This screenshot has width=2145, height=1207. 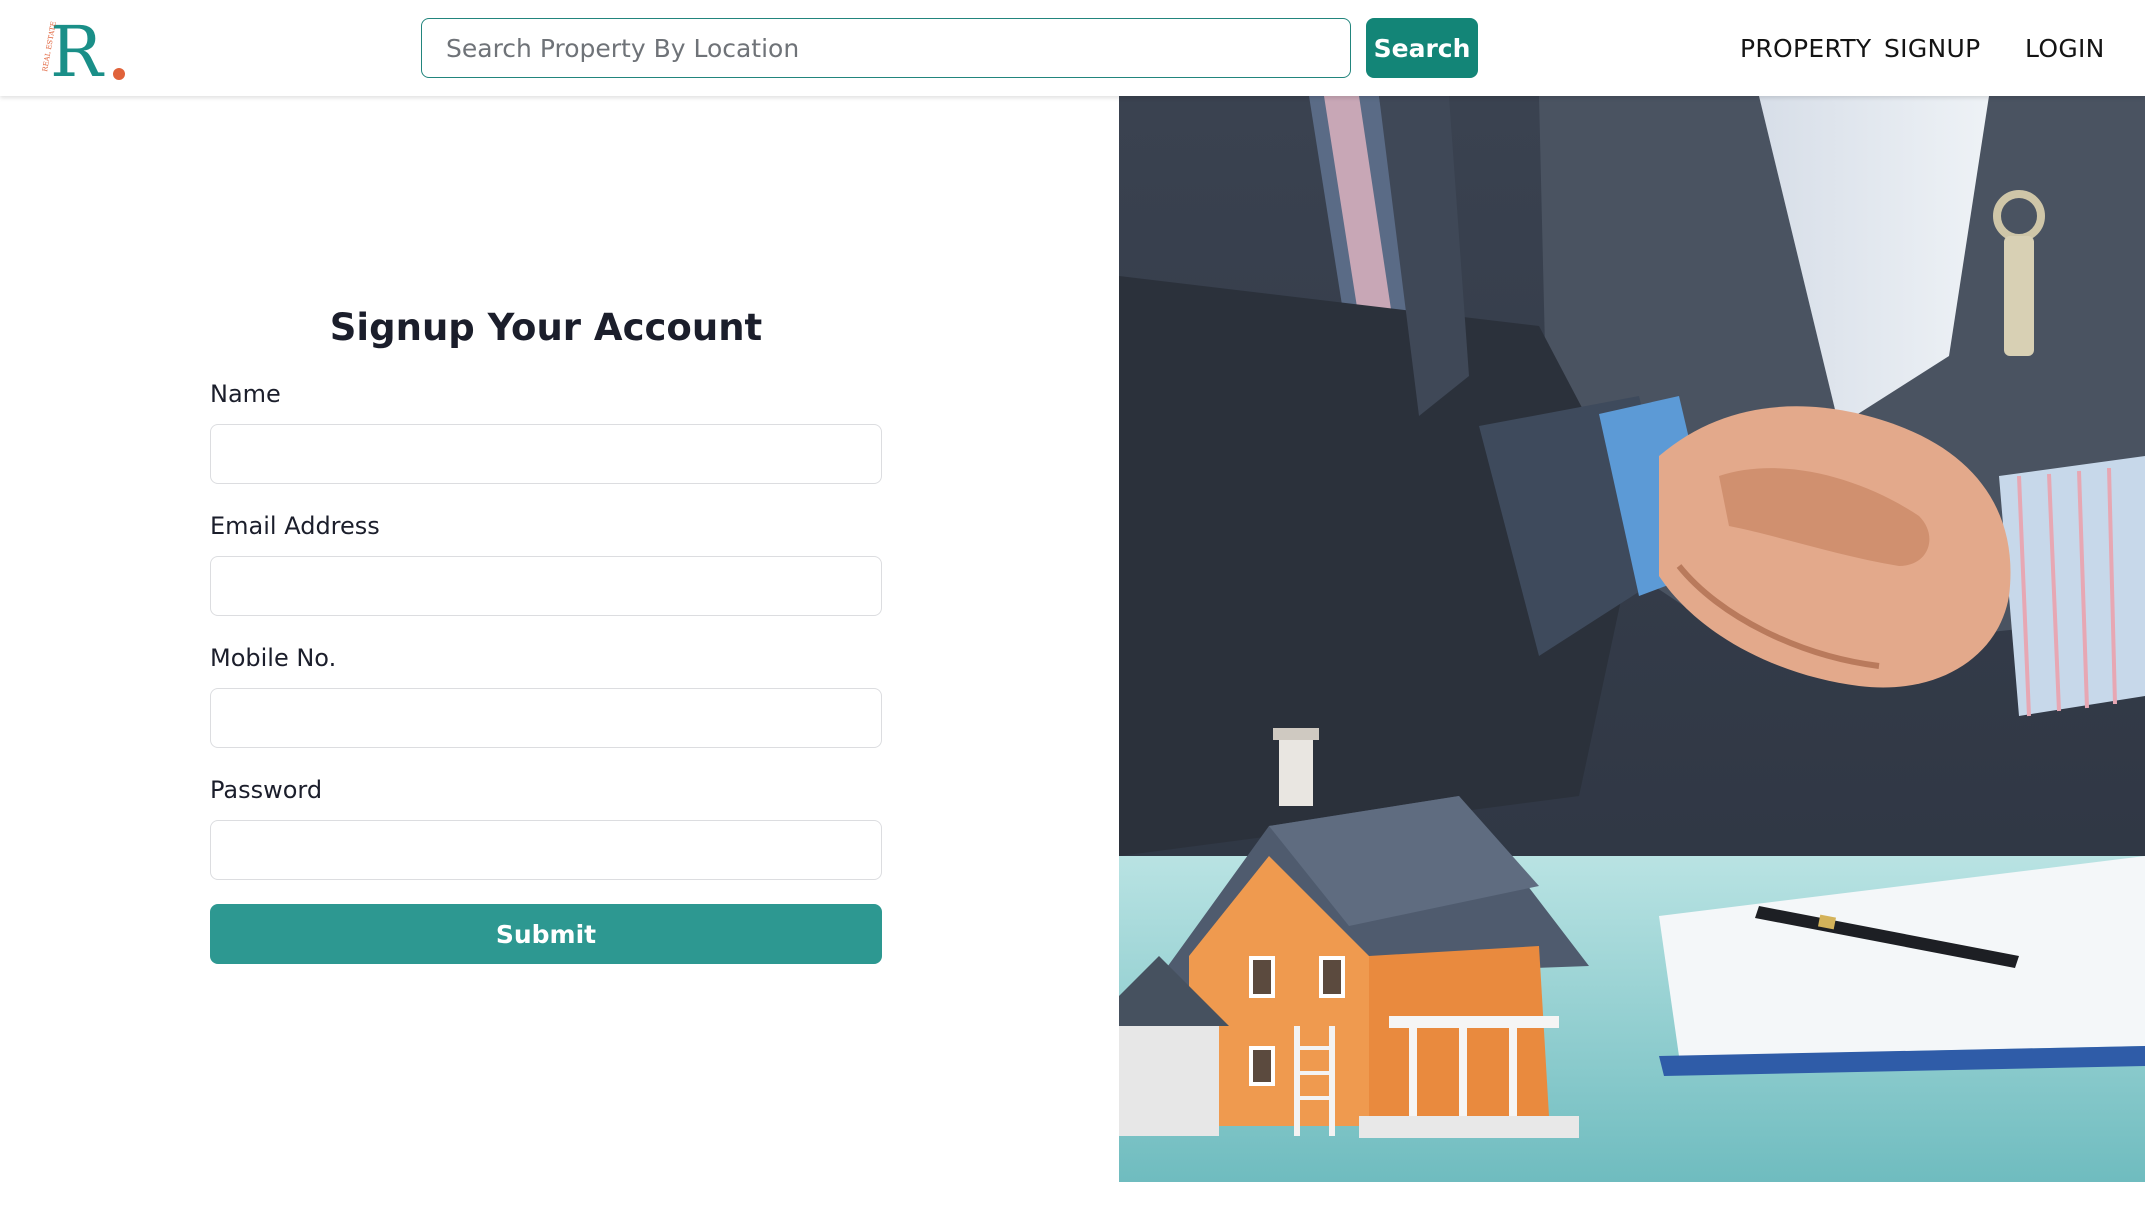 What do you see at coordinates (1932, 49) in the screenshot?
I see `nav-signup-link: SIGNUP` at bounding box center [1932, 49].